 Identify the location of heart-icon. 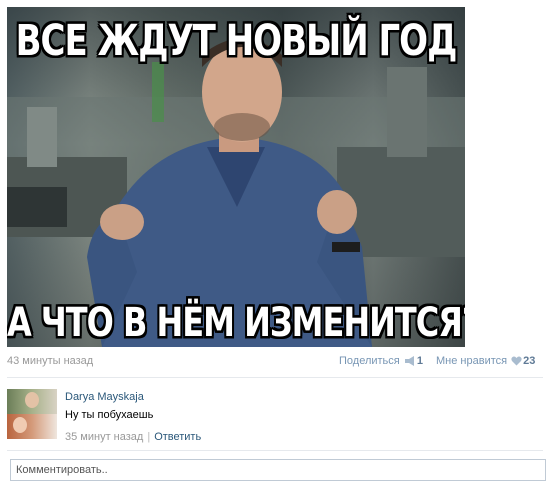
(516, 362).